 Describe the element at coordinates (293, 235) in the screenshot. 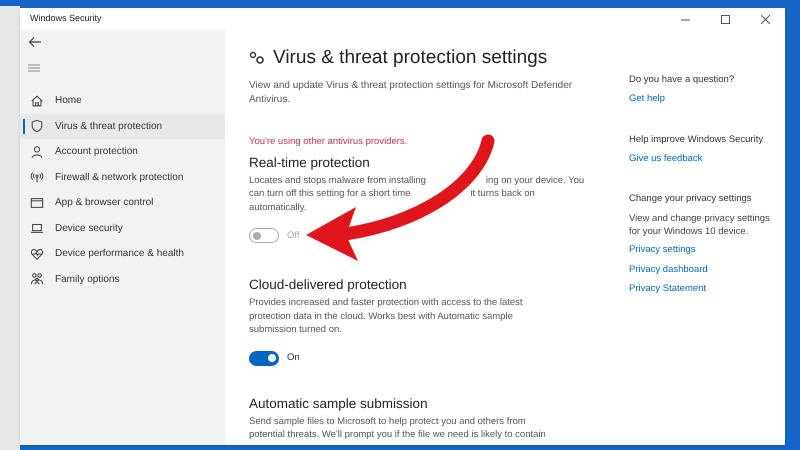

I see `toggle-state-label: Off` at that location.